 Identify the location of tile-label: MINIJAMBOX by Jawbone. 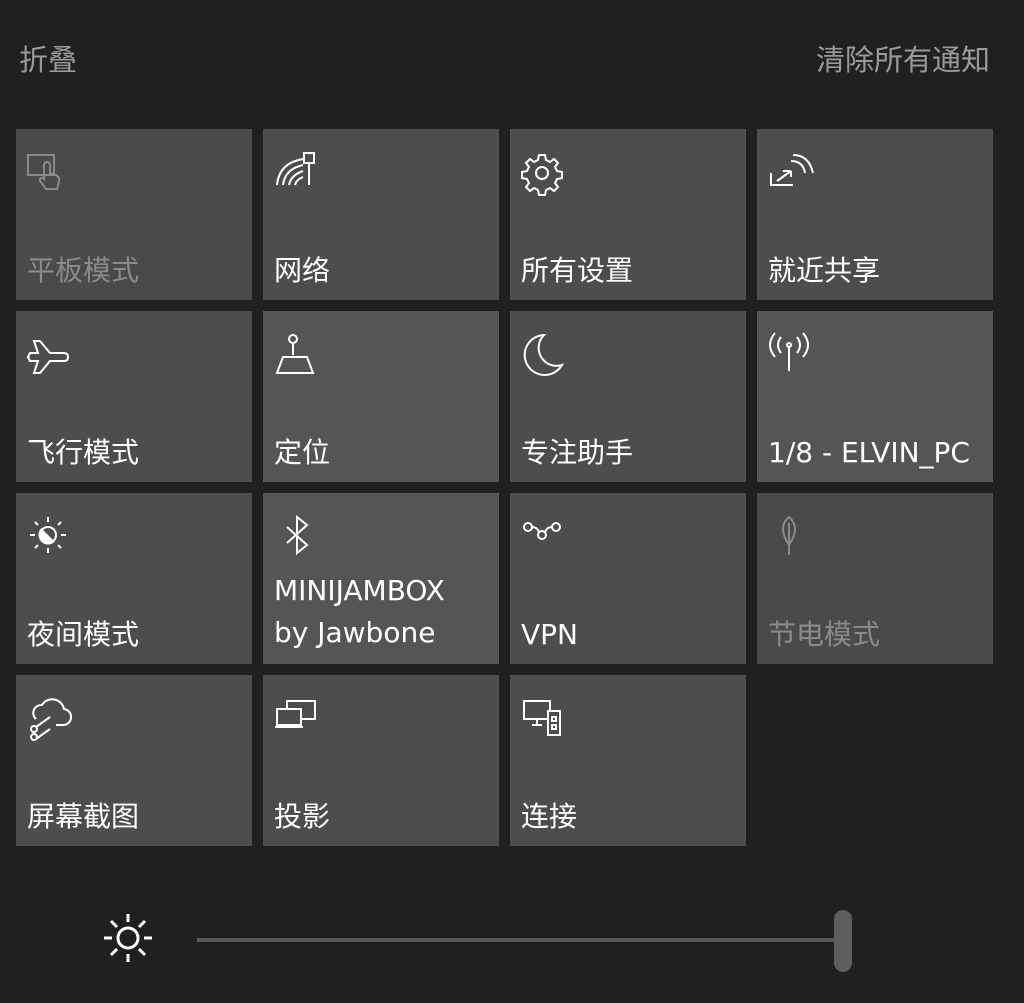
(359, 611).